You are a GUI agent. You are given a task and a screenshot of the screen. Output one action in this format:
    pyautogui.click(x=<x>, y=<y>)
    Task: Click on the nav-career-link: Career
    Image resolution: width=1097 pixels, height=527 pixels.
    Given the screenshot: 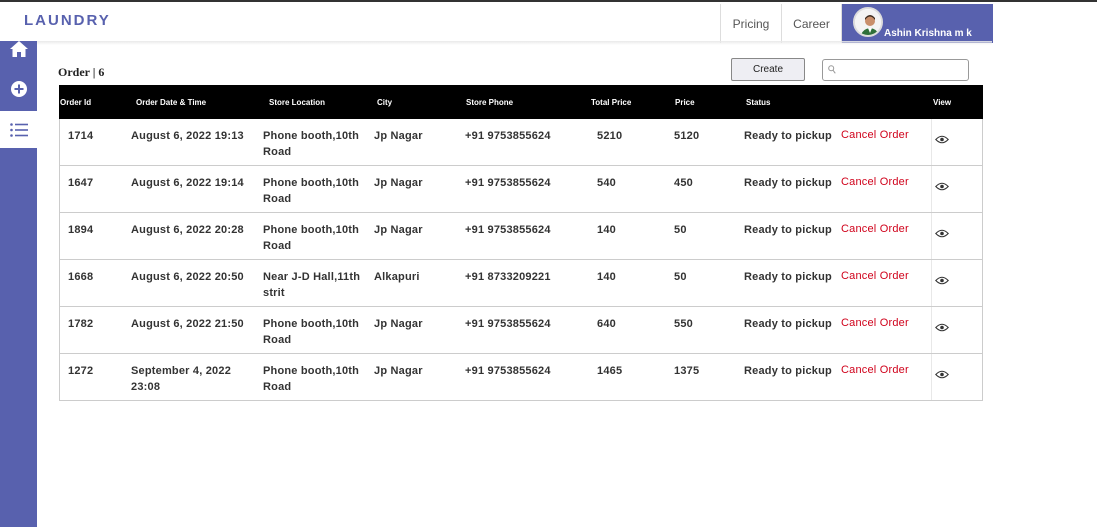 What is the action you would take?
    pyautogui.click(x=811, y=23)
    